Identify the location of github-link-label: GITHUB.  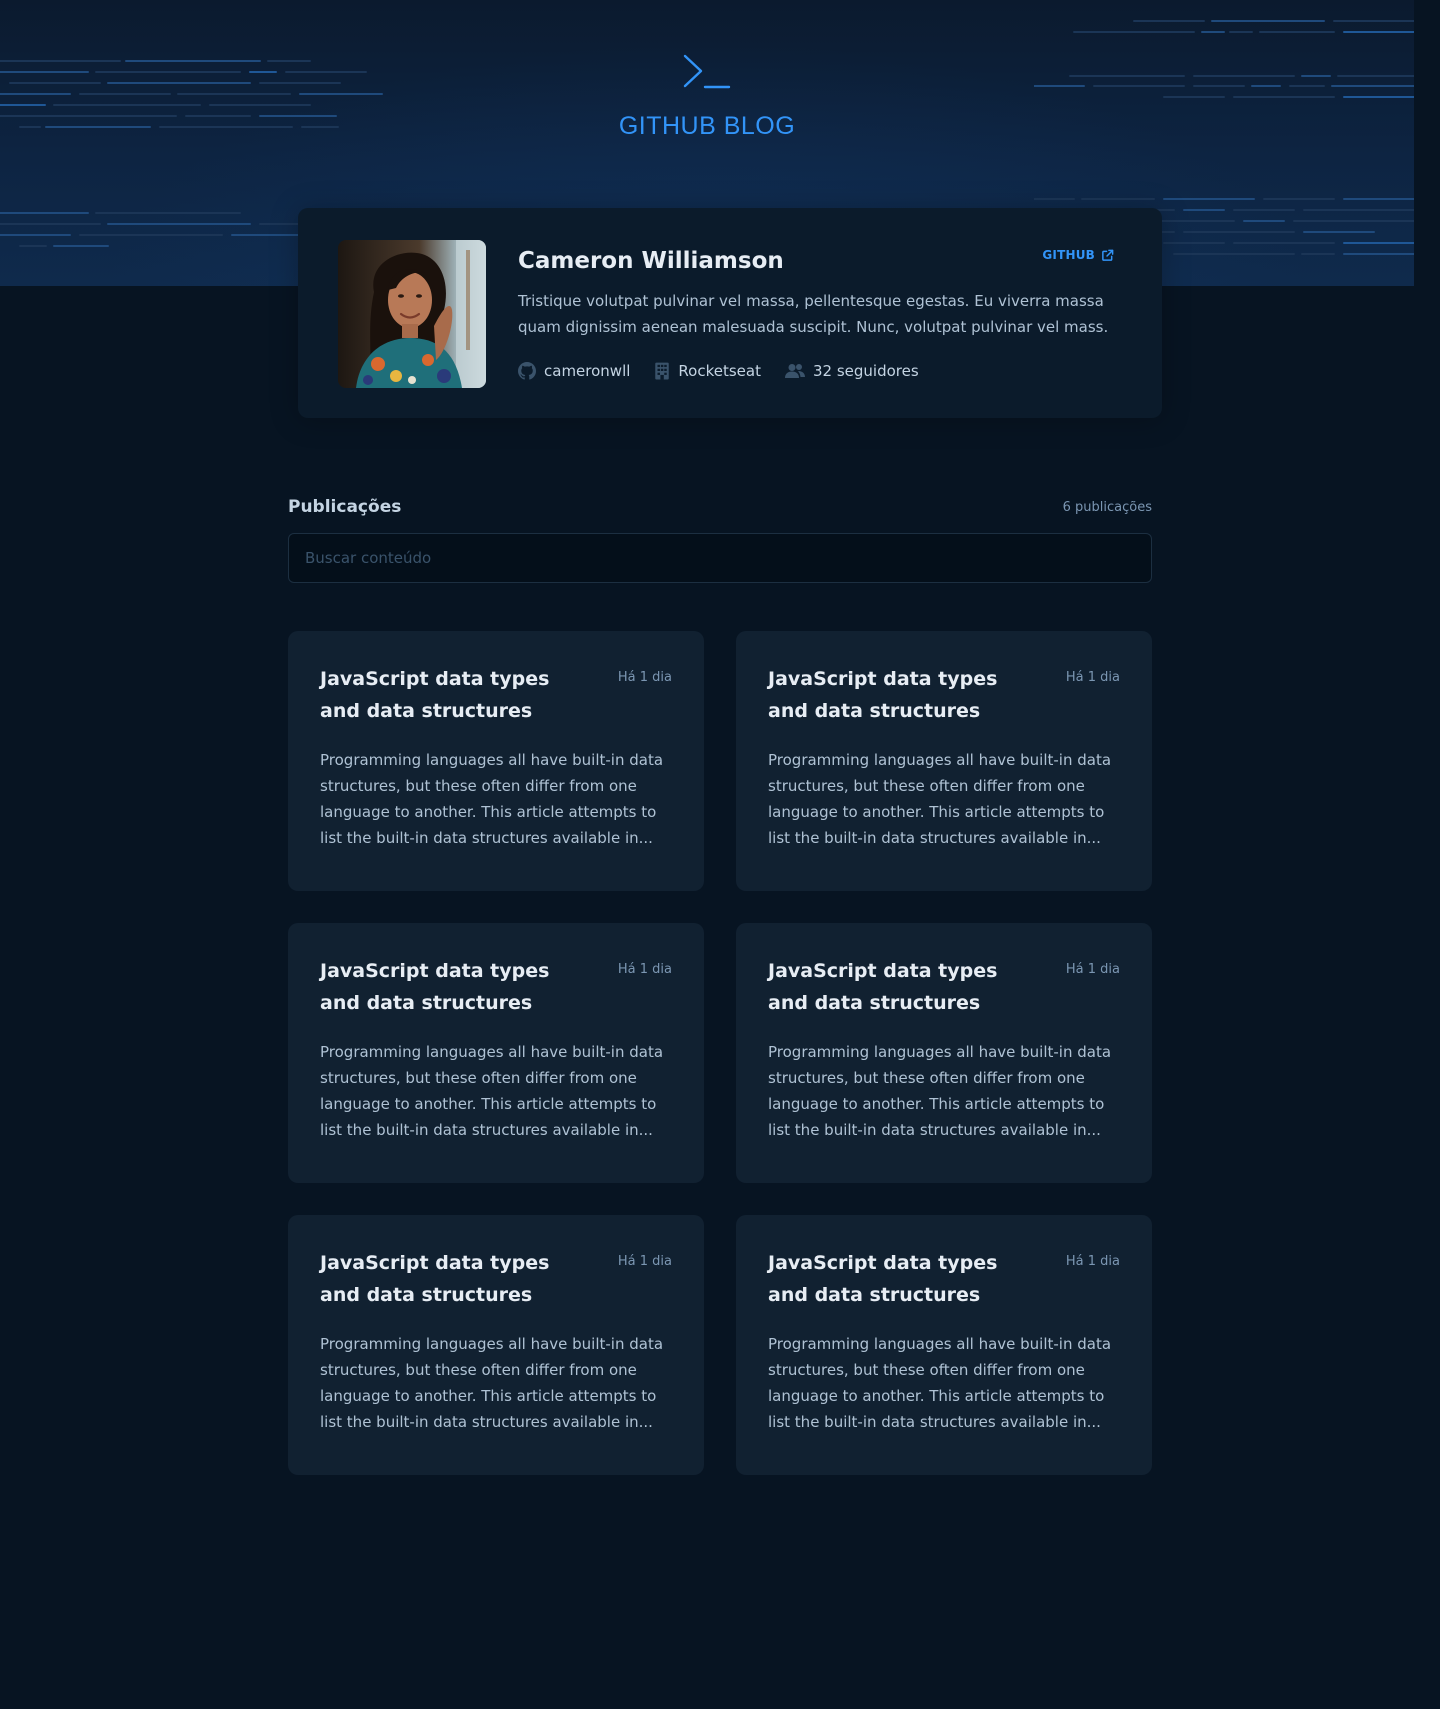
(1068, 255).